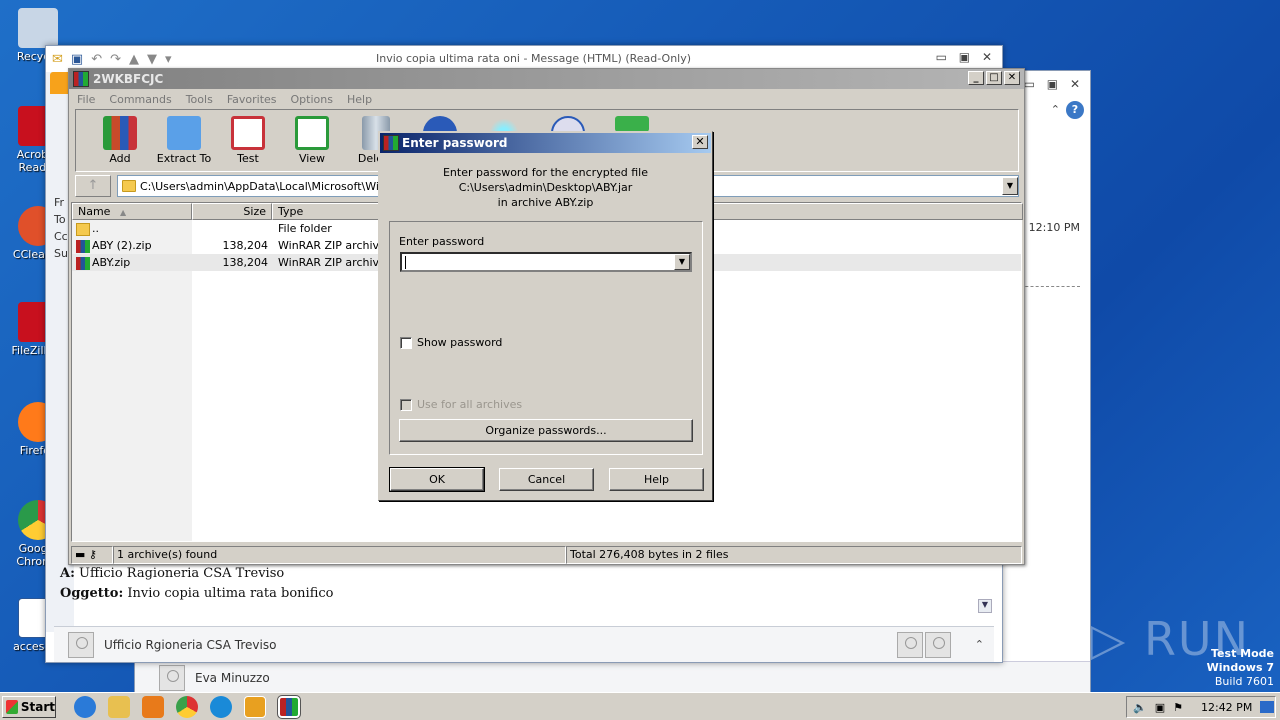  I want to click on view-book-icon, so click(312, 133).